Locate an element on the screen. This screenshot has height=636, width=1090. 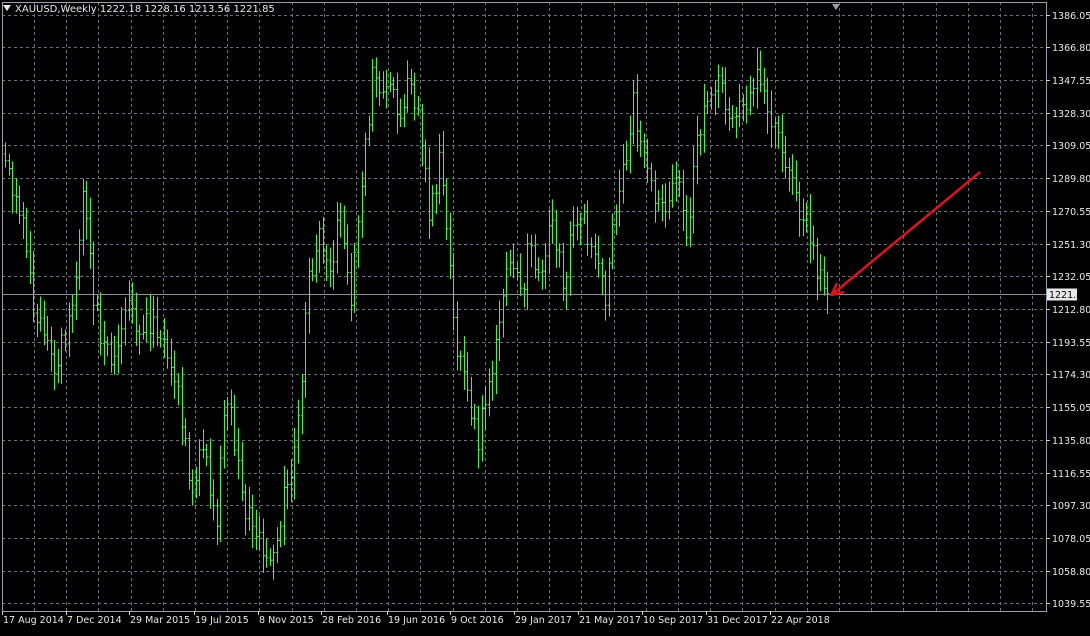
symbol-name: XAUUSD,Weekly is located at coordinates (56, 9).